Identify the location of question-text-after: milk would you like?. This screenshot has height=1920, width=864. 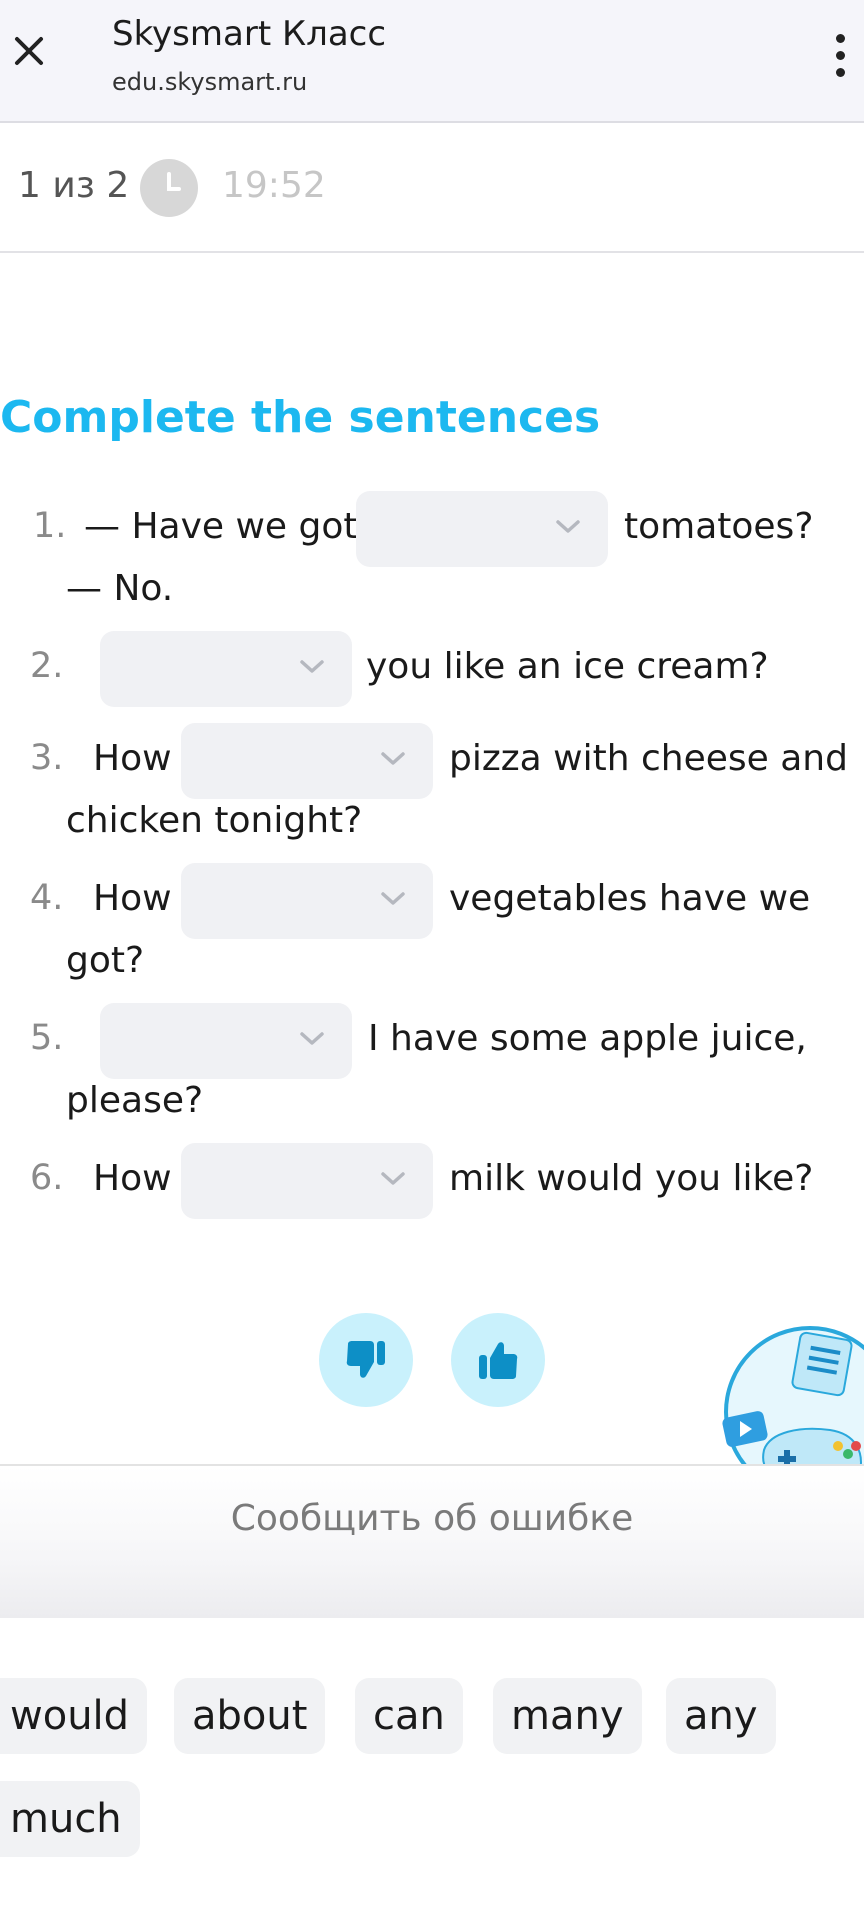
(631, 1178).